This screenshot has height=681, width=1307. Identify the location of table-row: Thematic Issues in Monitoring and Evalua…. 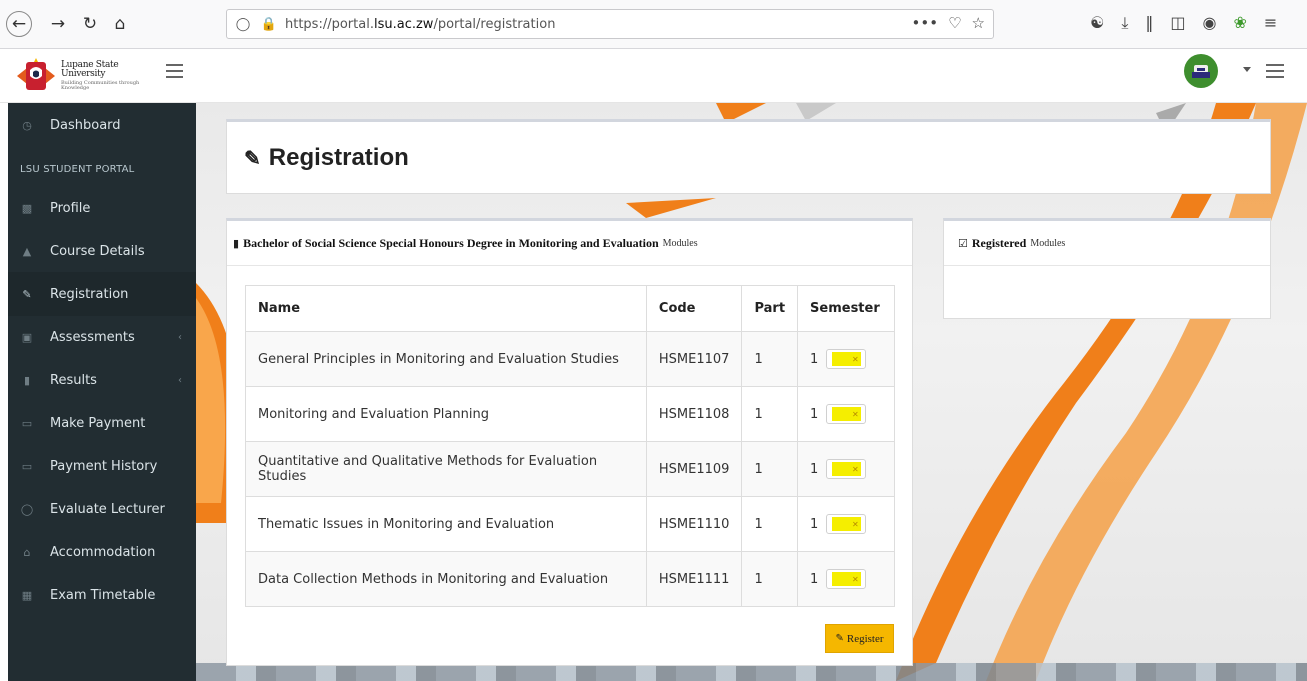
(570, 524).